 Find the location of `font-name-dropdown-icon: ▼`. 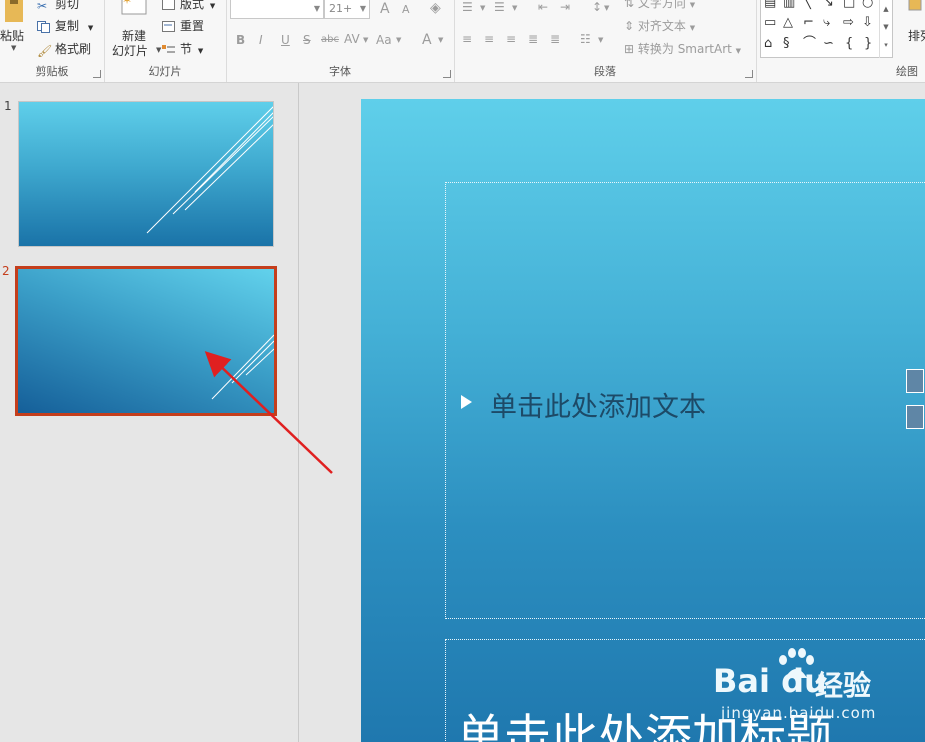

font-name-dropdown-icon: ▼ is located at coordinates (316, 8).